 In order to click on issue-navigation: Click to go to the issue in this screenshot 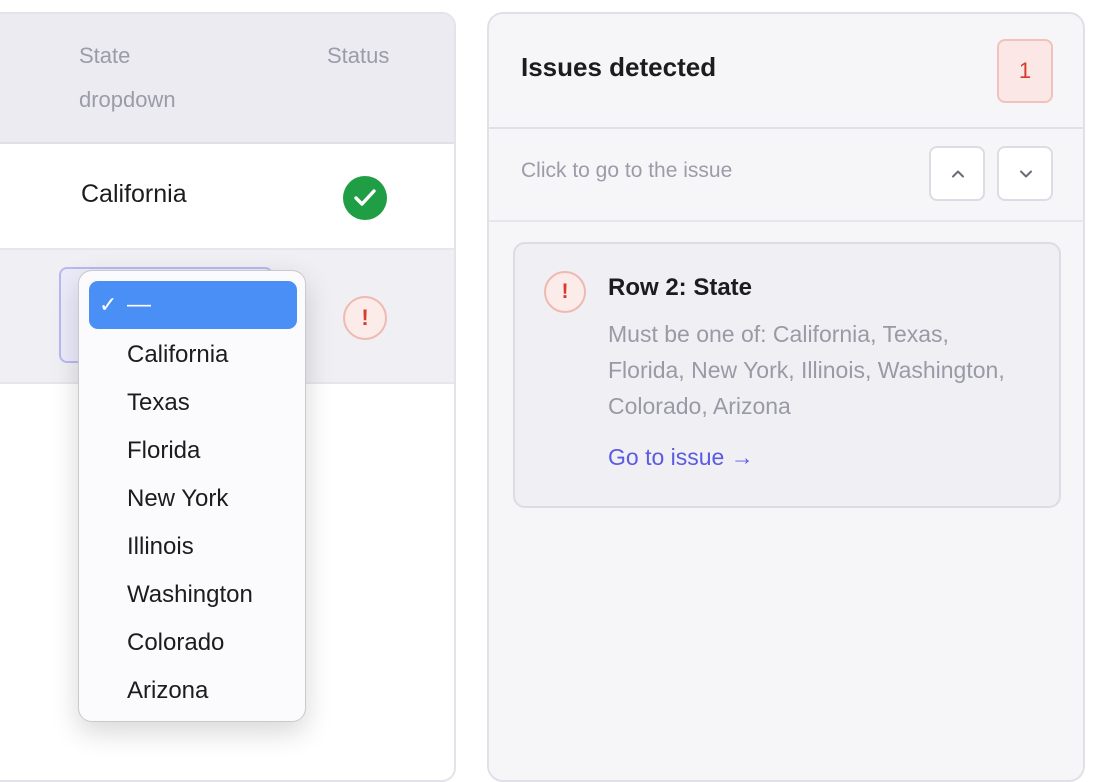, I will do `click(786, 175)`.